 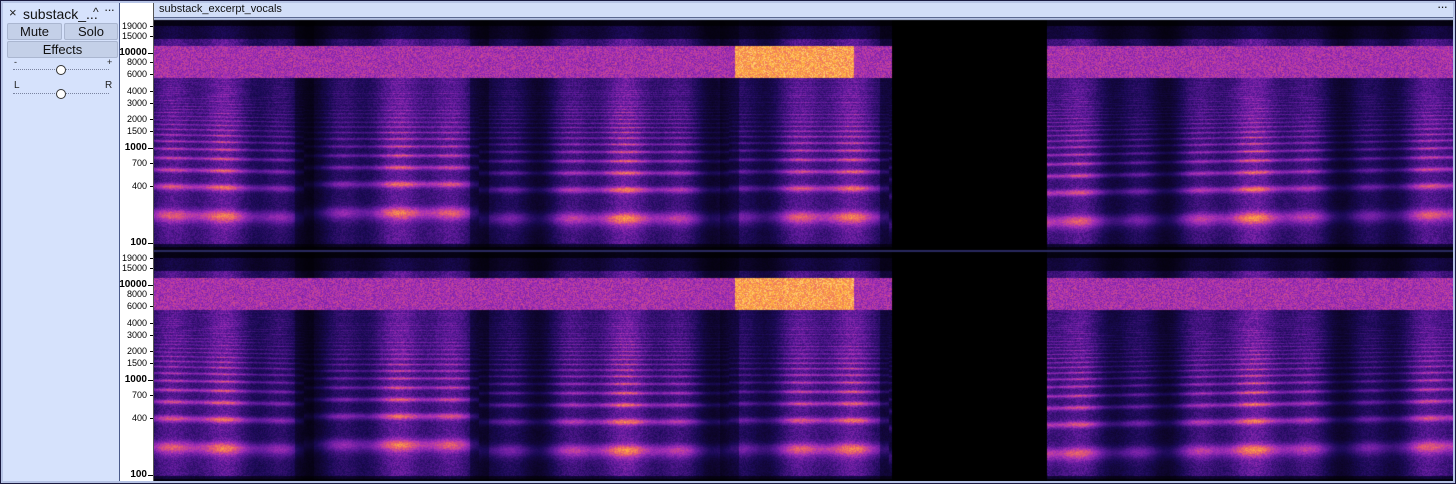 I want to click on pan-right-label: R, so click(x=109, y=85).